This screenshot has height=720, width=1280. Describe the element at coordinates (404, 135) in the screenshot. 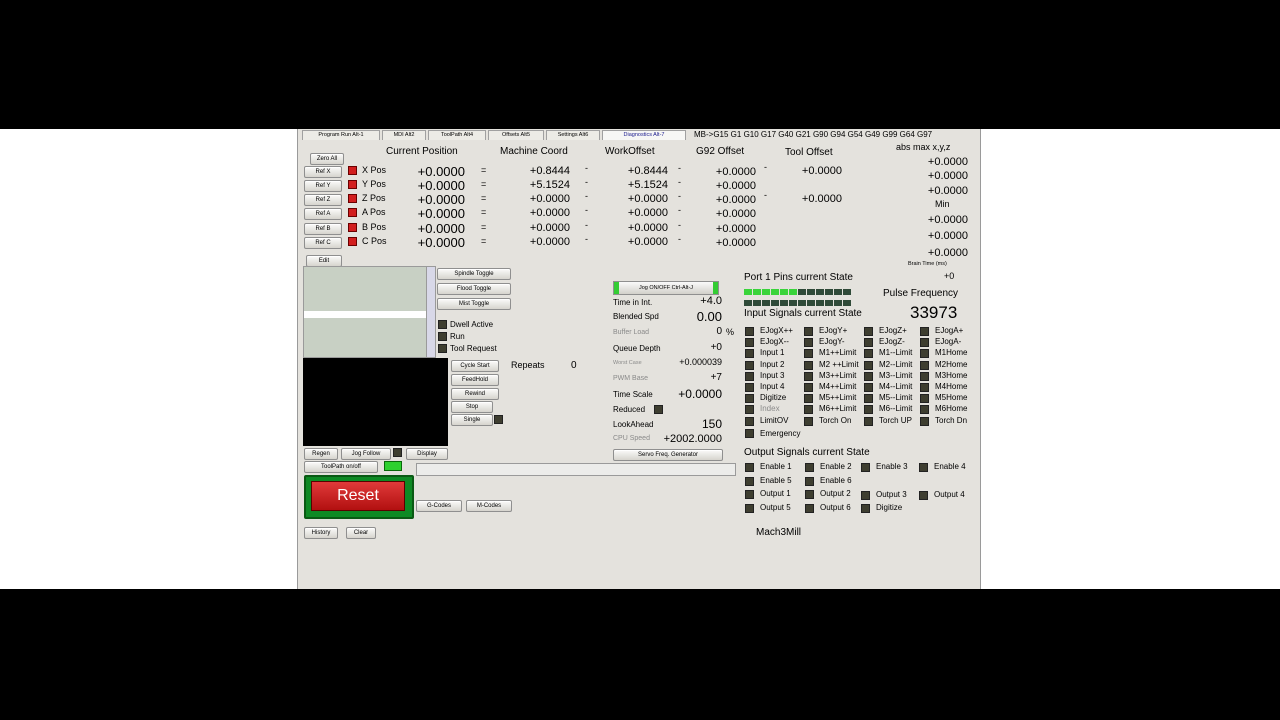

I see `tab-mdi: MDI Alt2` at that location.